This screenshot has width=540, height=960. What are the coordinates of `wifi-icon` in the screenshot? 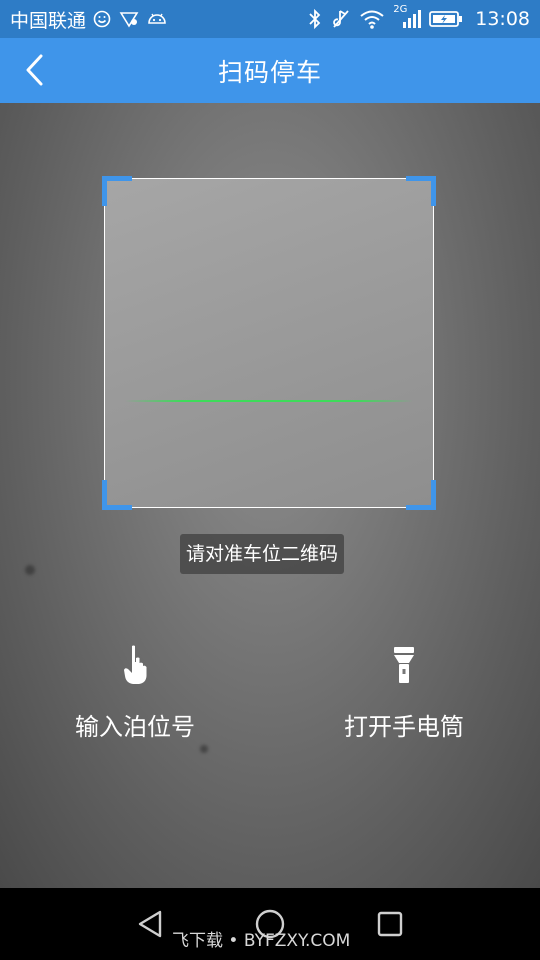 It's located at (372, 19).